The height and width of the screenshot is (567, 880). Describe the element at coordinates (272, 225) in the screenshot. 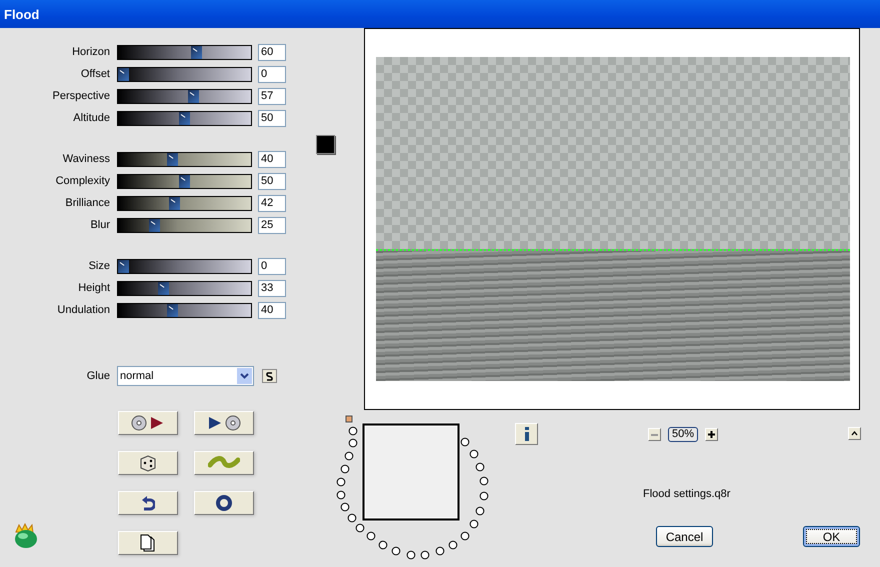

I see `value-field: 25` at that location.